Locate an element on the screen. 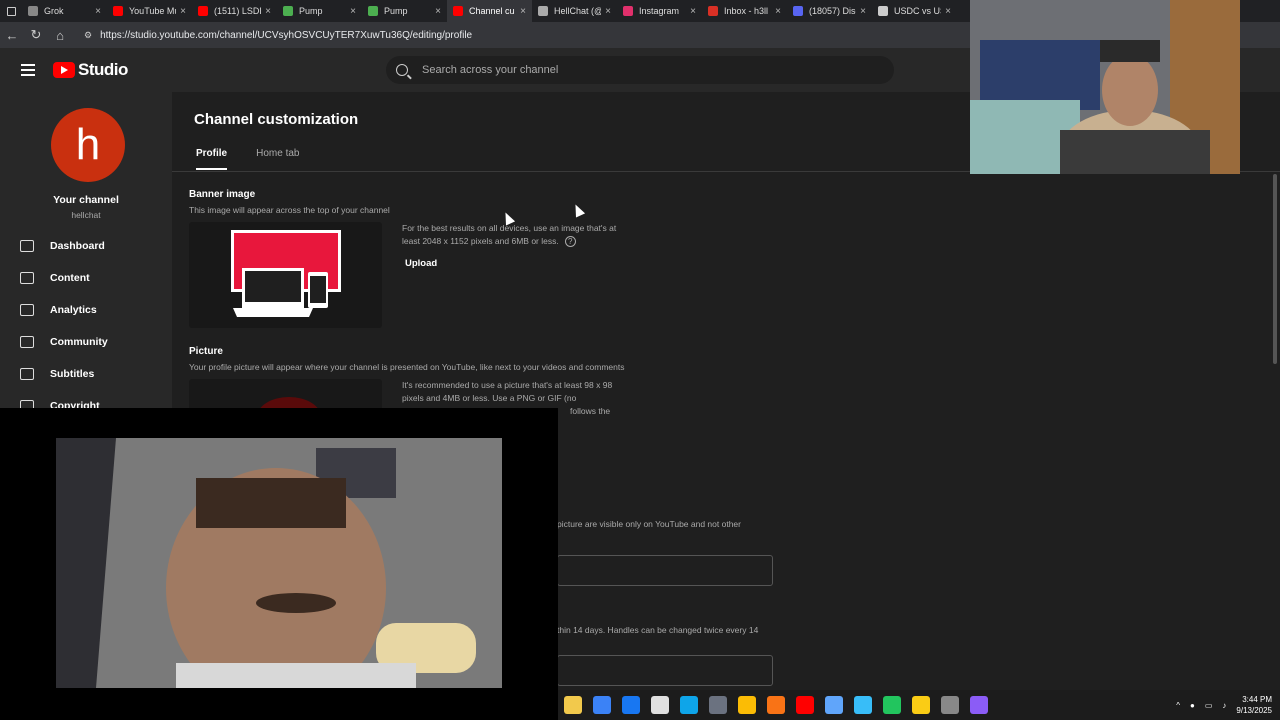 The height and width of the screenshot is (720, 1280). cortana-icon is located at coordinates (978, 705).